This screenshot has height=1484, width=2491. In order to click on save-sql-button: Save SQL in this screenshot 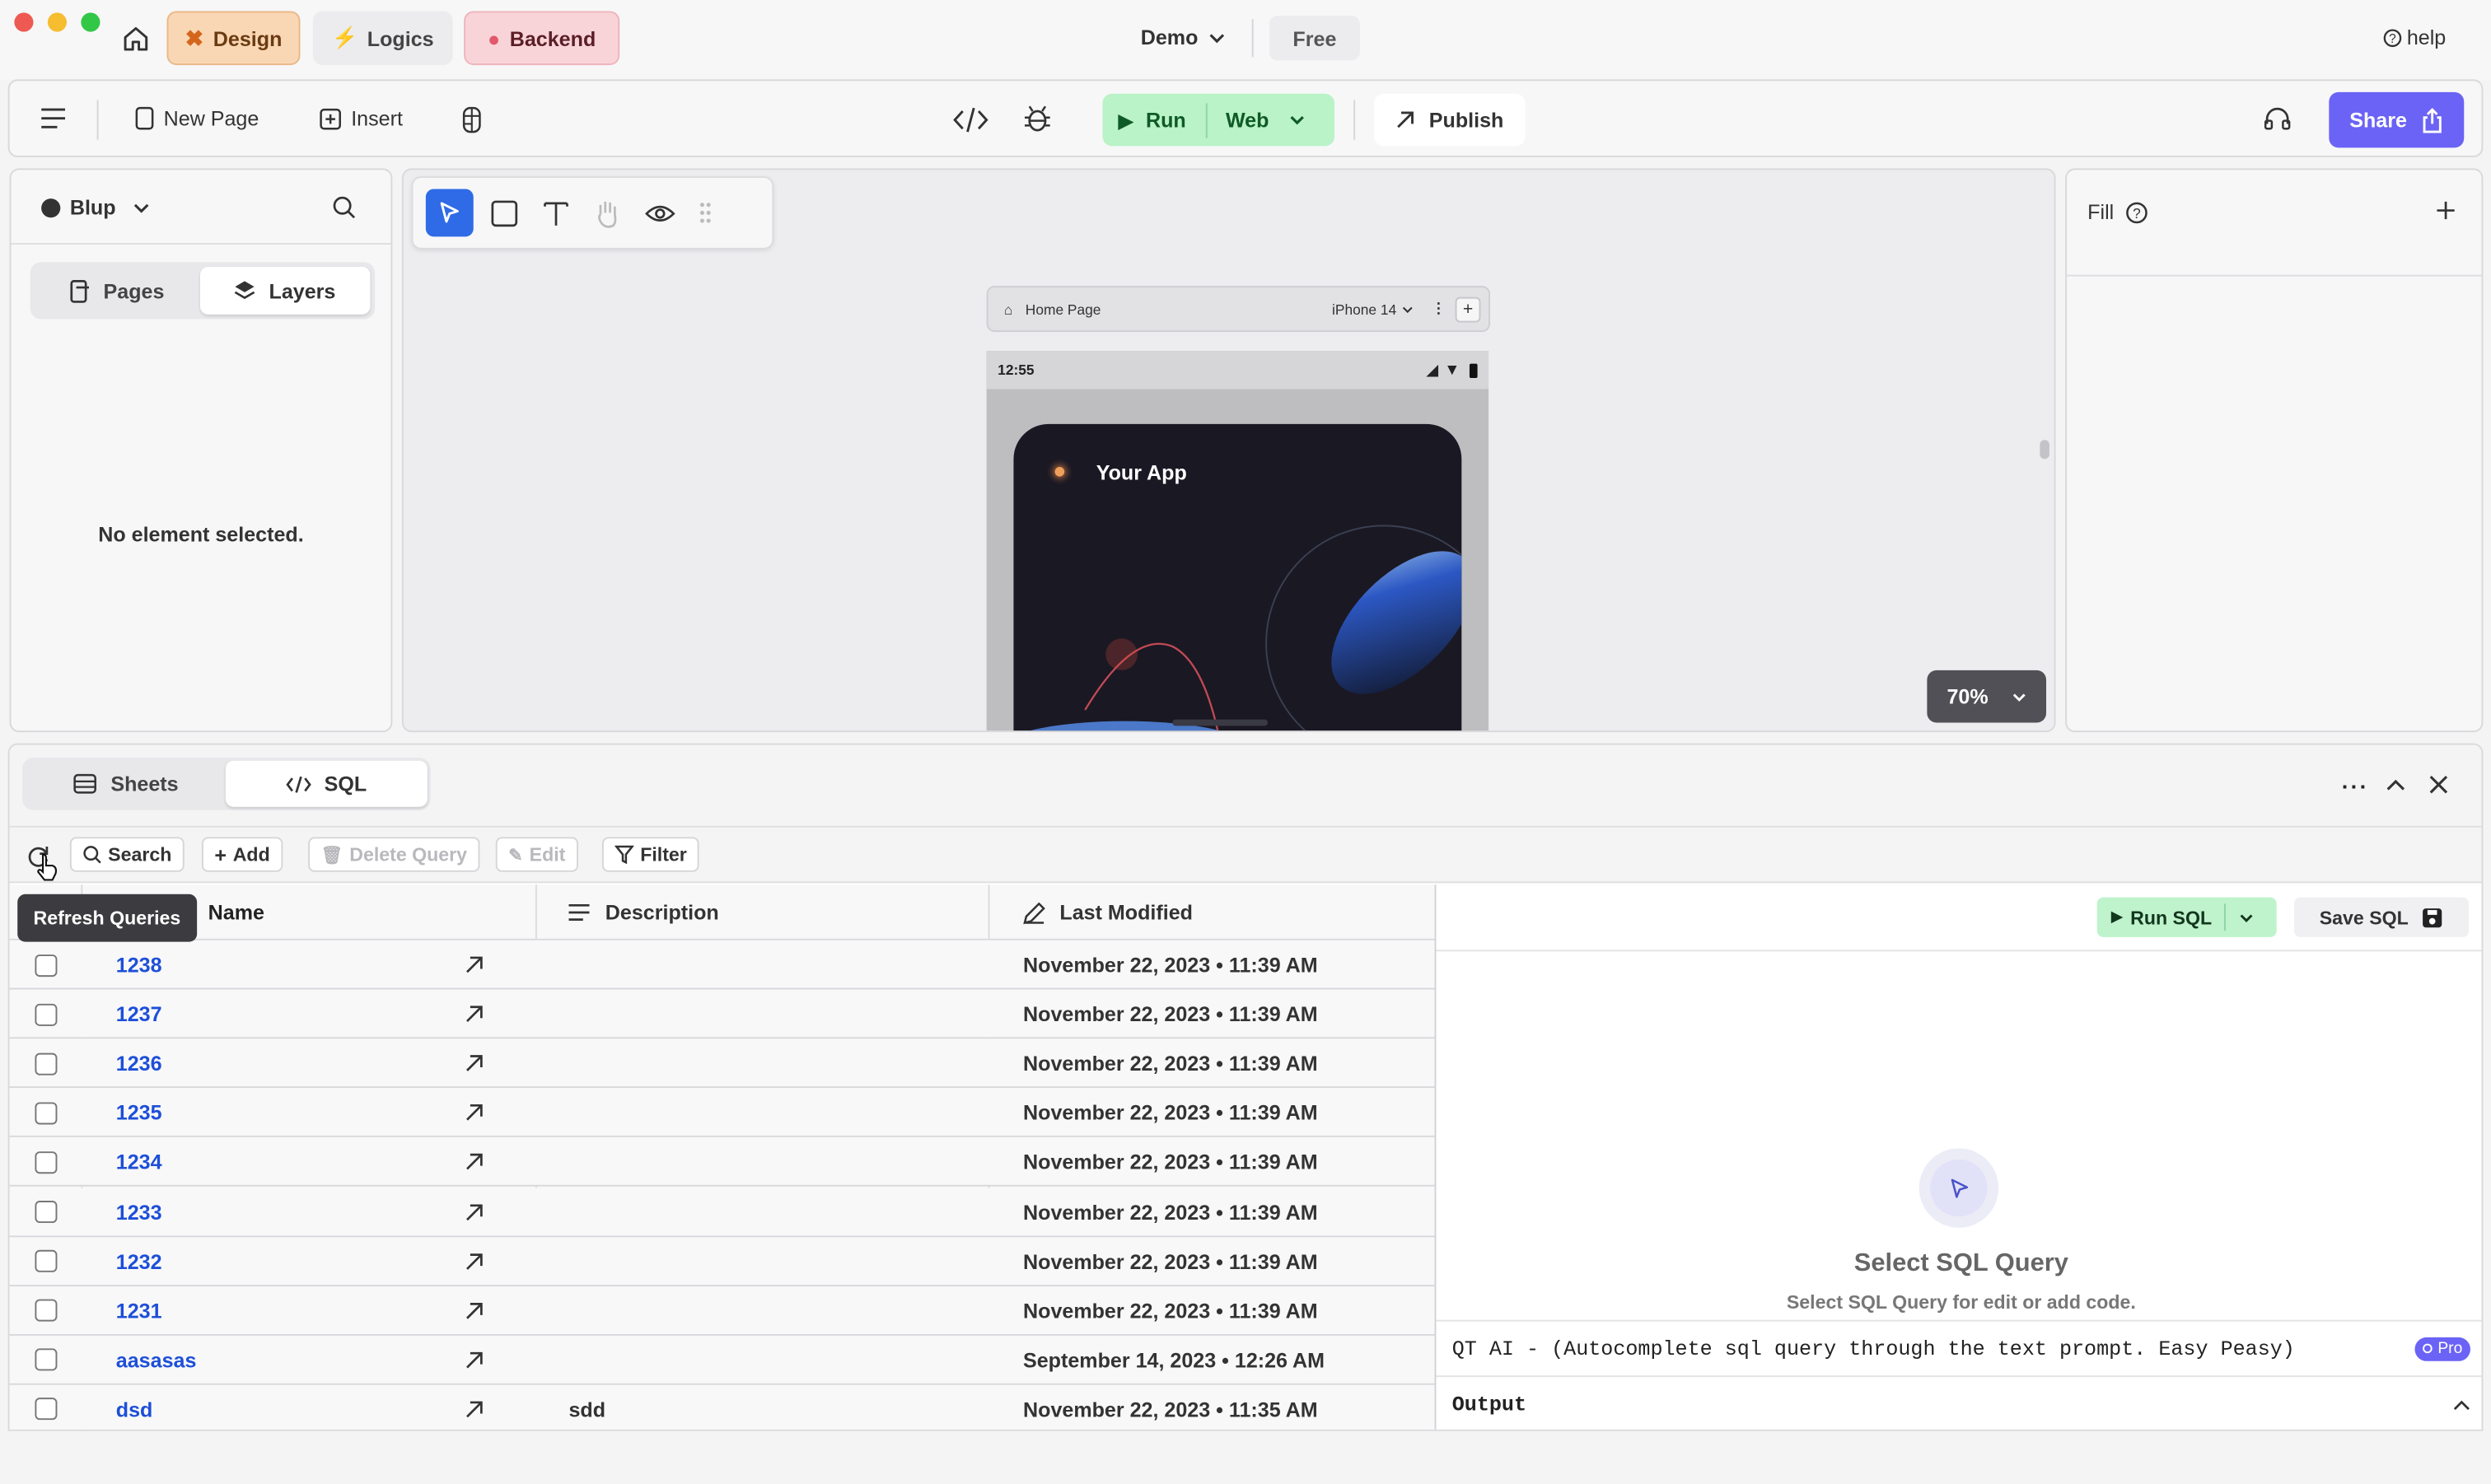, I will do `click(2381, 917)`.